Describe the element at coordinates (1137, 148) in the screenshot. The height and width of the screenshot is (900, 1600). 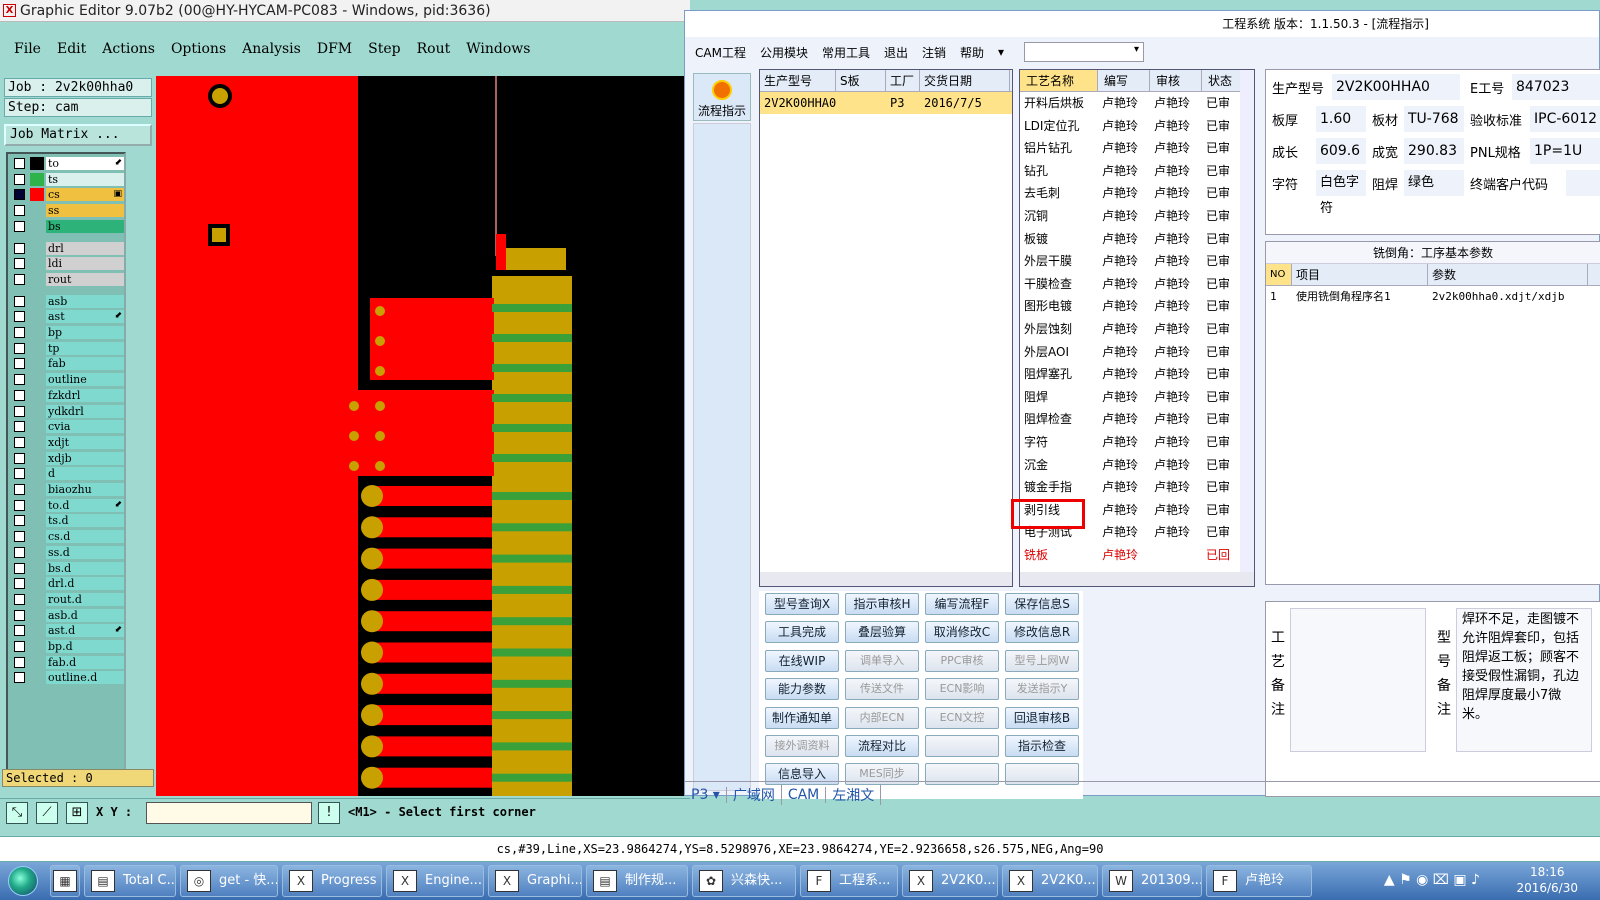
I see `table-row: 铝片钻孔 卢艳玲 卢艳玲 已审` at that location.